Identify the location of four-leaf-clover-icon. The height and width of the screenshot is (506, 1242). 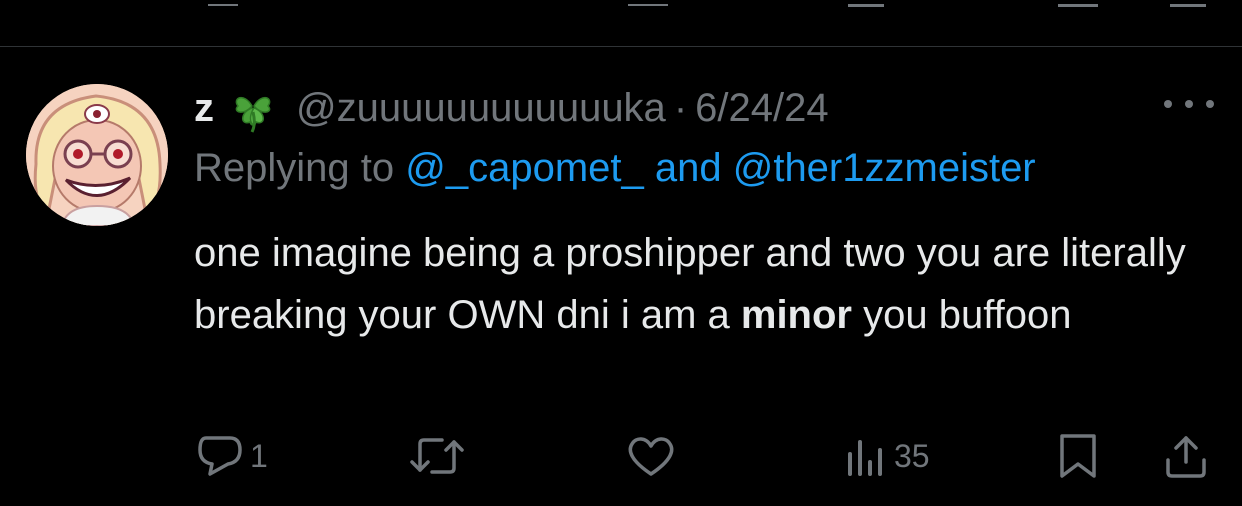
(252, 108).